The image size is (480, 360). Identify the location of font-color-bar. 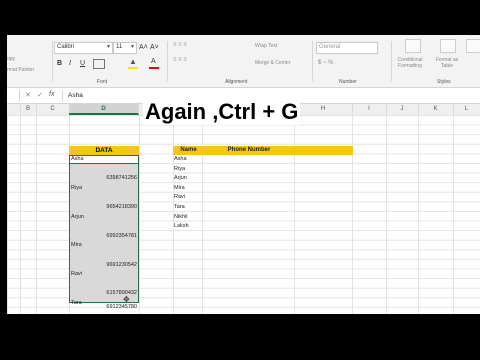
(154, 68).